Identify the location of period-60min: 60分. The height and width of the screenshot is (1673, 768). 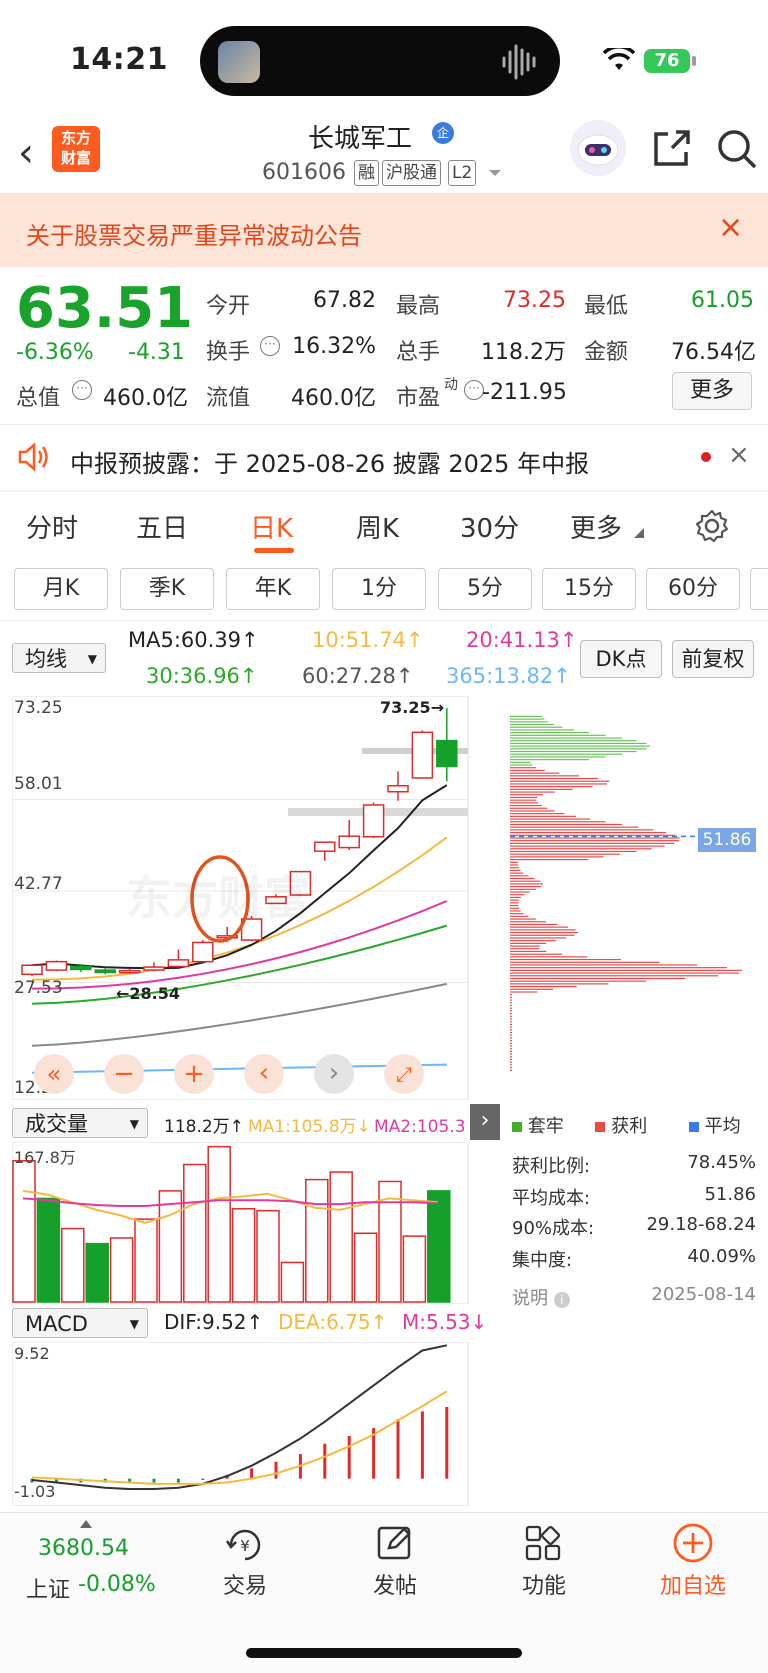
(693, 589).